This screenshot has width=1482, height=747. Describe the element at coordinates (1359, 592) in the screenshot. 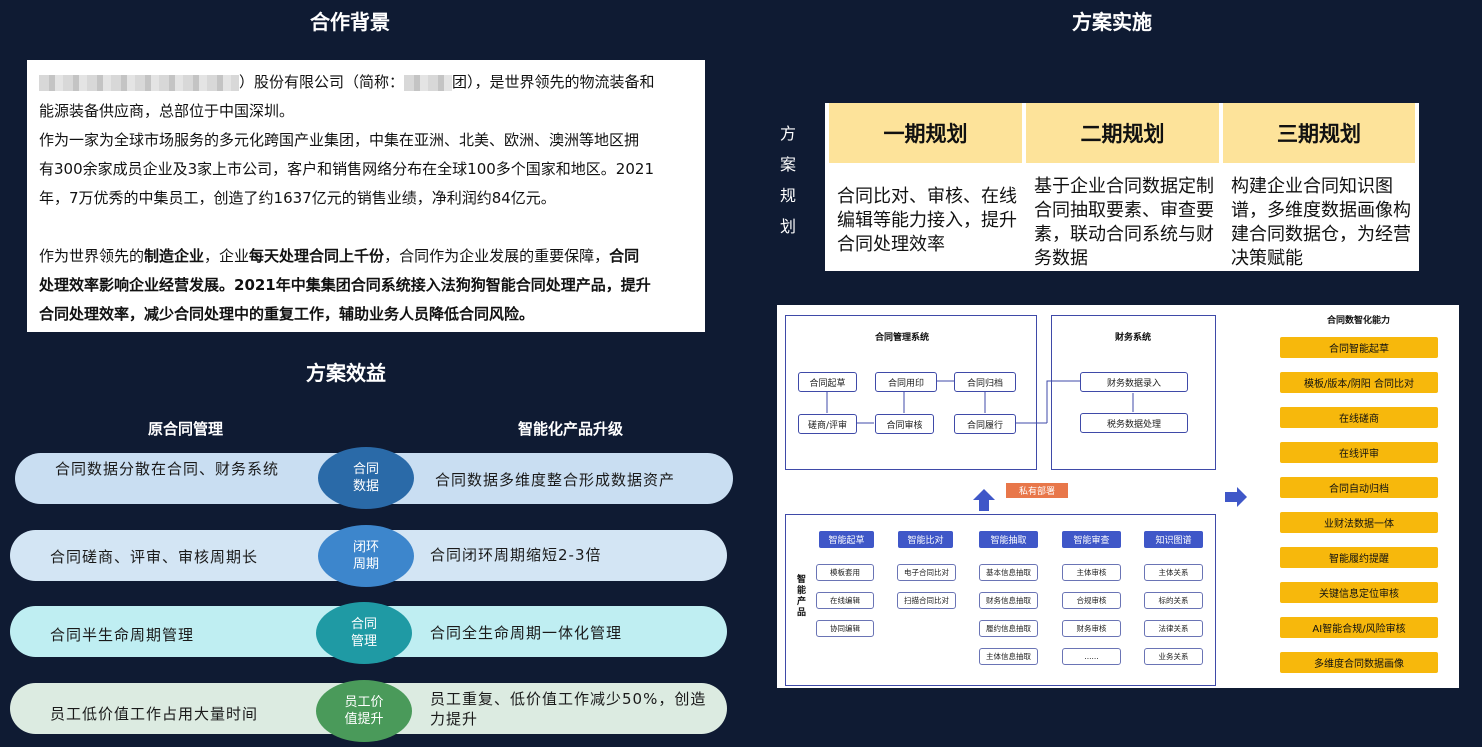

I see `capability-item: 关键信息定位审核` at that location.